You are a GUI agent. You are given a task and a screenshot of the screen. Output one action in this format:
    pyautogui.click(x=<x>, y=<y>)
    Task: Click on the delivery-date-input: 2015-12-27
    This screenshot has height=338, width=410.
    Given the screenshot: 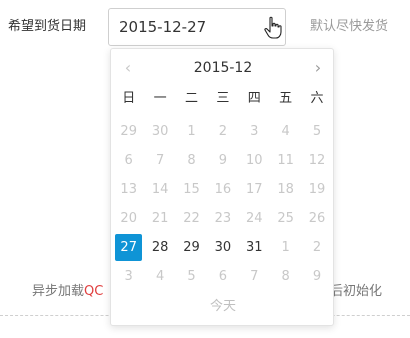 What is the action you would take?
    pyautogui.click(x=197, y=27)
    